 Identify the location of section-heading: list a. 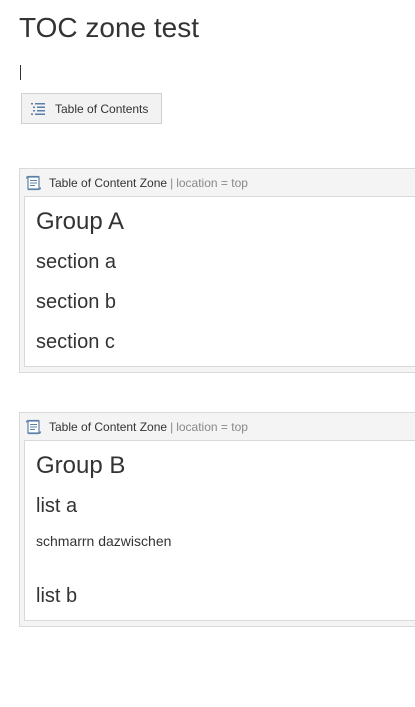
(57, 506).